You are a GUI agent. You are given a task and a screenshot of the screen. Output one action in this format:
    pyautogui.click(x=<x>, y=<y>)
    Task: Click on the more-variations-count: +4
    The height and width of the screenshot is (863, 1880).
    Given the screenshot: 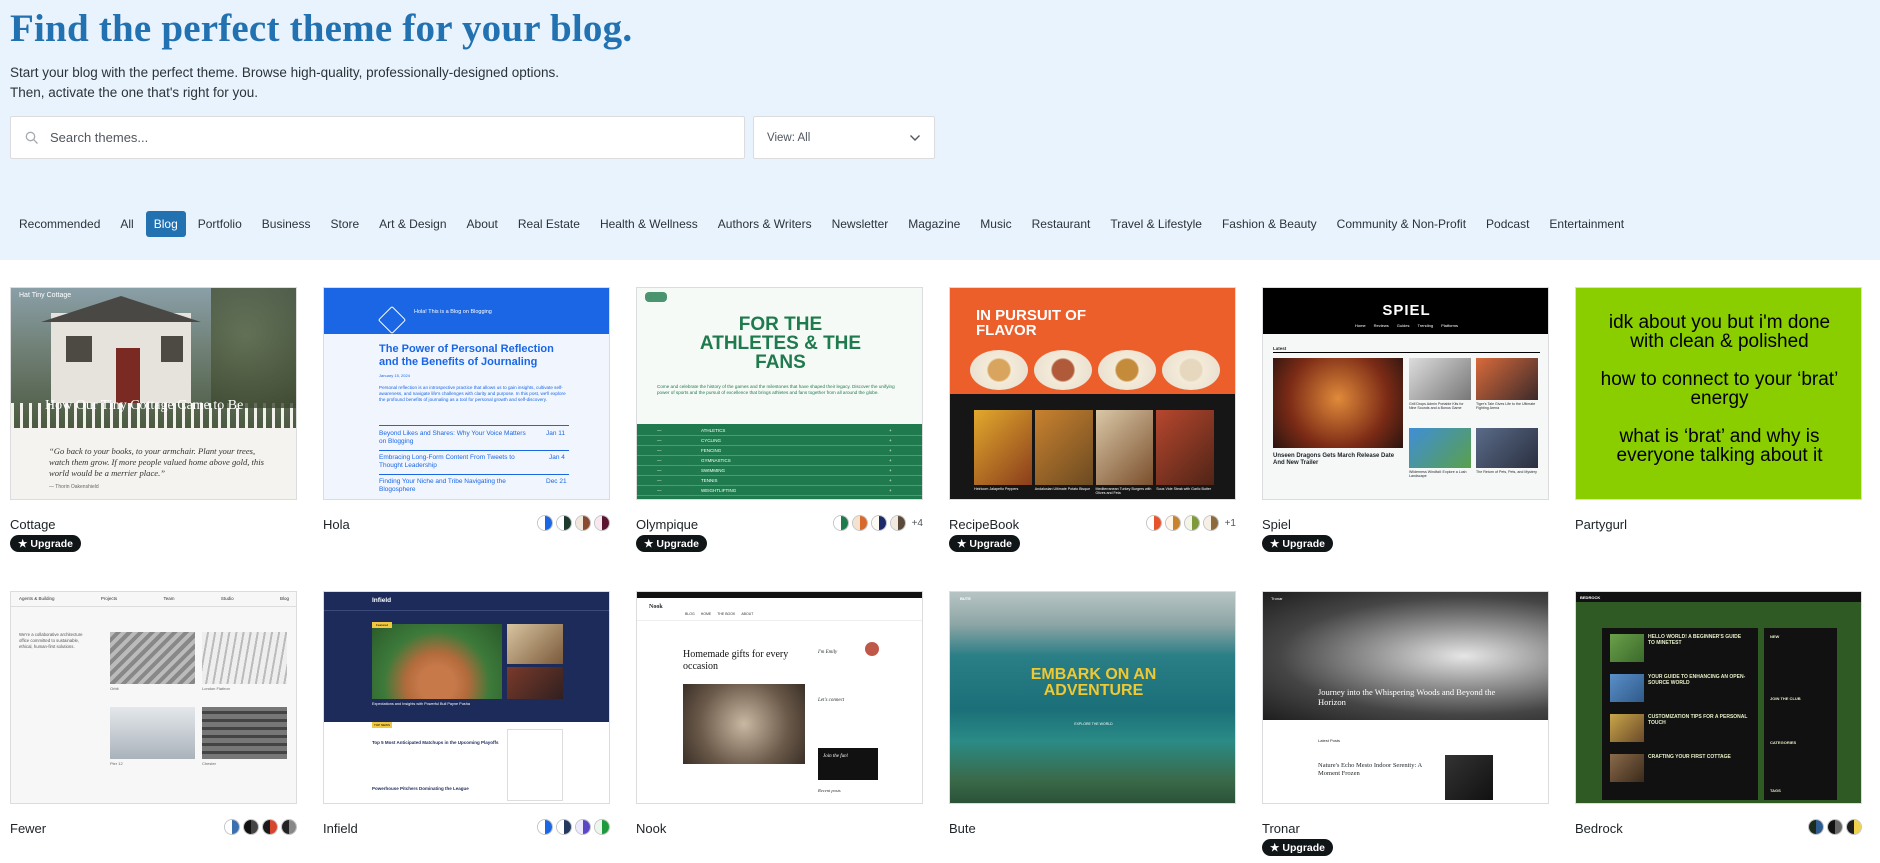 What is the action you would take?
    pyautogui.click(x=917, y=523)
    